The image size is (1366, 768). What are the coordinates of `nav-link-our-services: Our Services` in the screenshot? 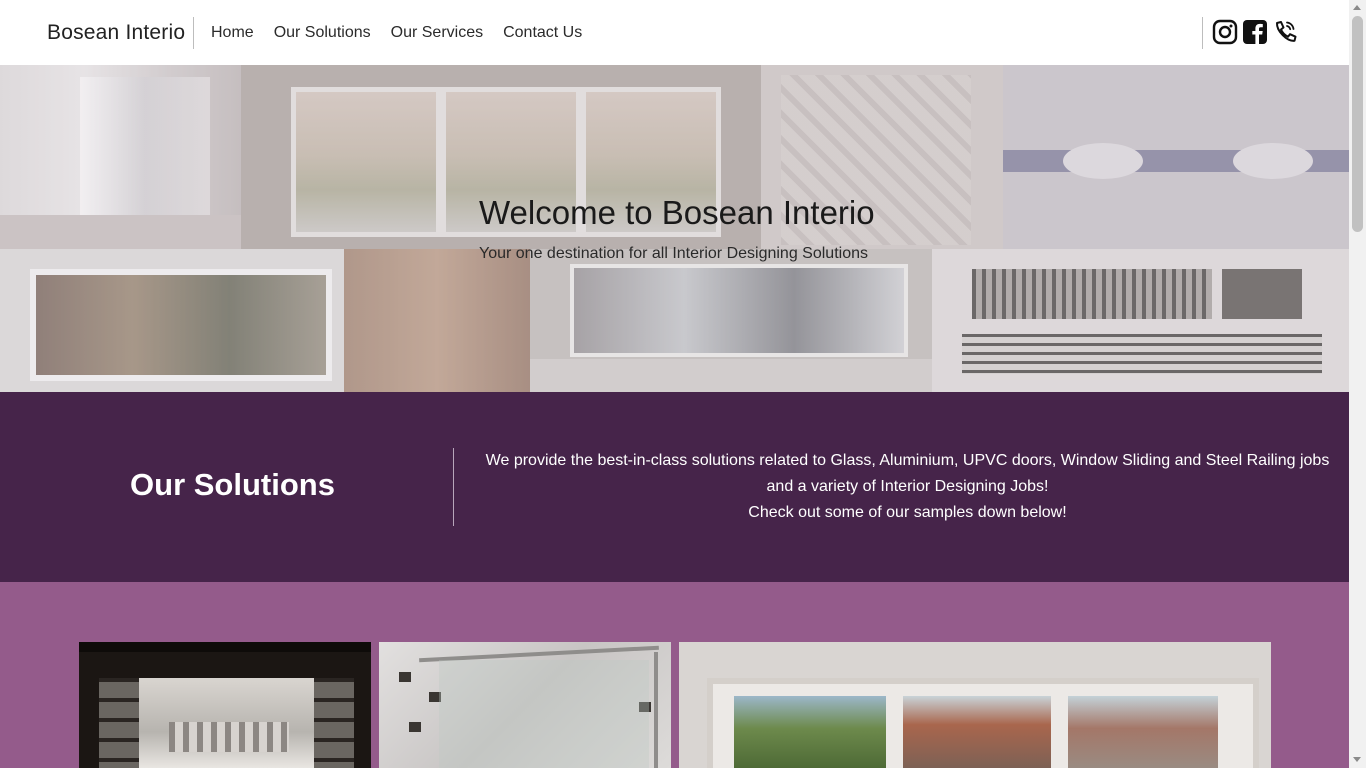 It's located at (437, 33).